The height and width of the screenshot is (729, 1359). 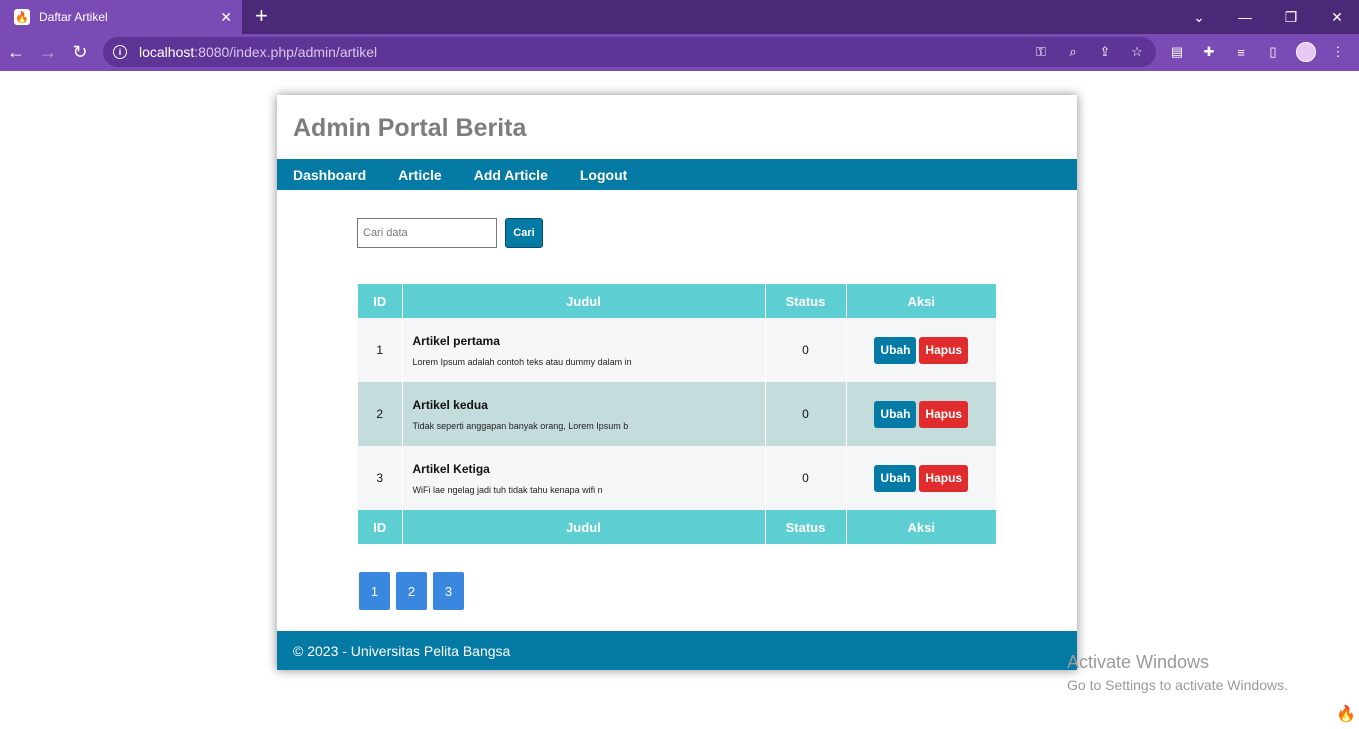 I want to click on search-form: Cari, so click(x=450, y=233).